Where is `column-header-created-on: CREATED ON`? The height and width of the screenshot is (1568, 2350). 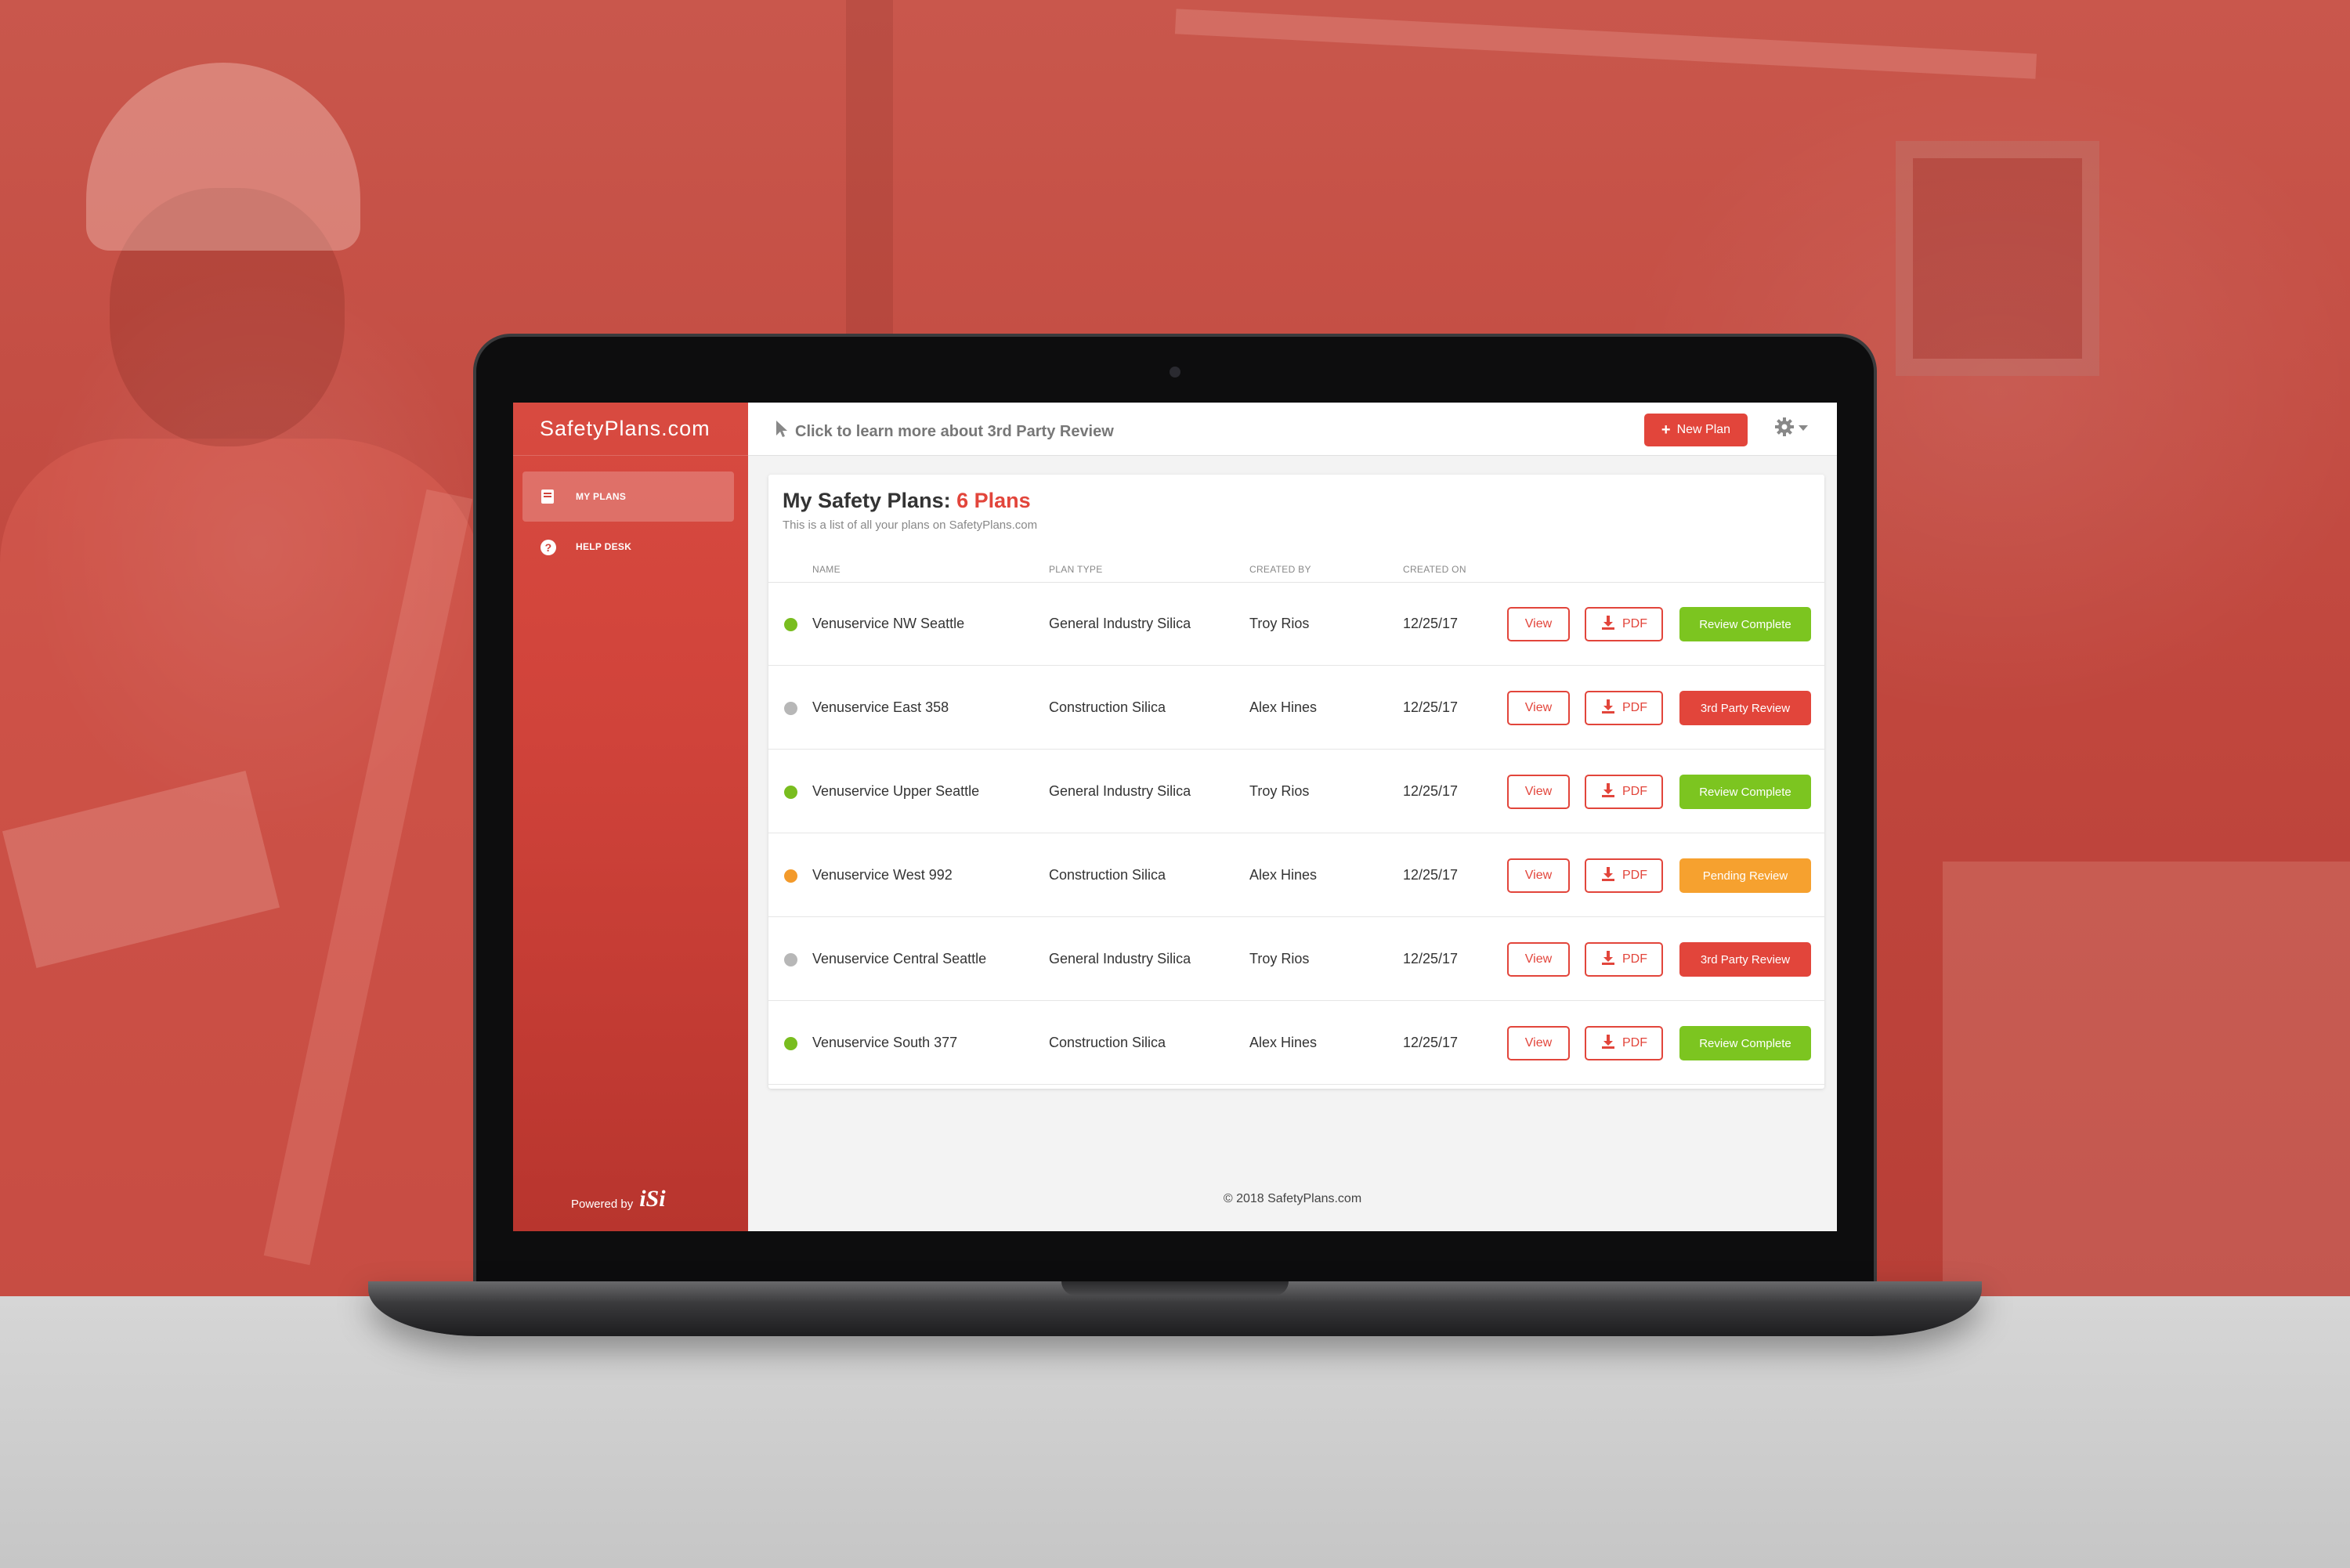 column-header-created-on: CREATED ON is located at coordinates (1434, 569).